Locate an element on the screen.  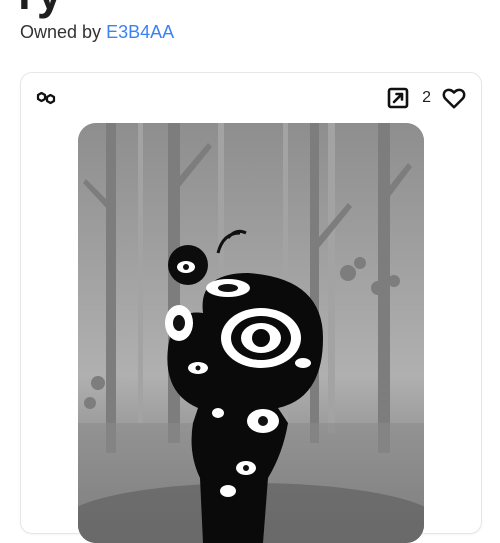
card-actions: 2 is located at coordinates (427, 98).